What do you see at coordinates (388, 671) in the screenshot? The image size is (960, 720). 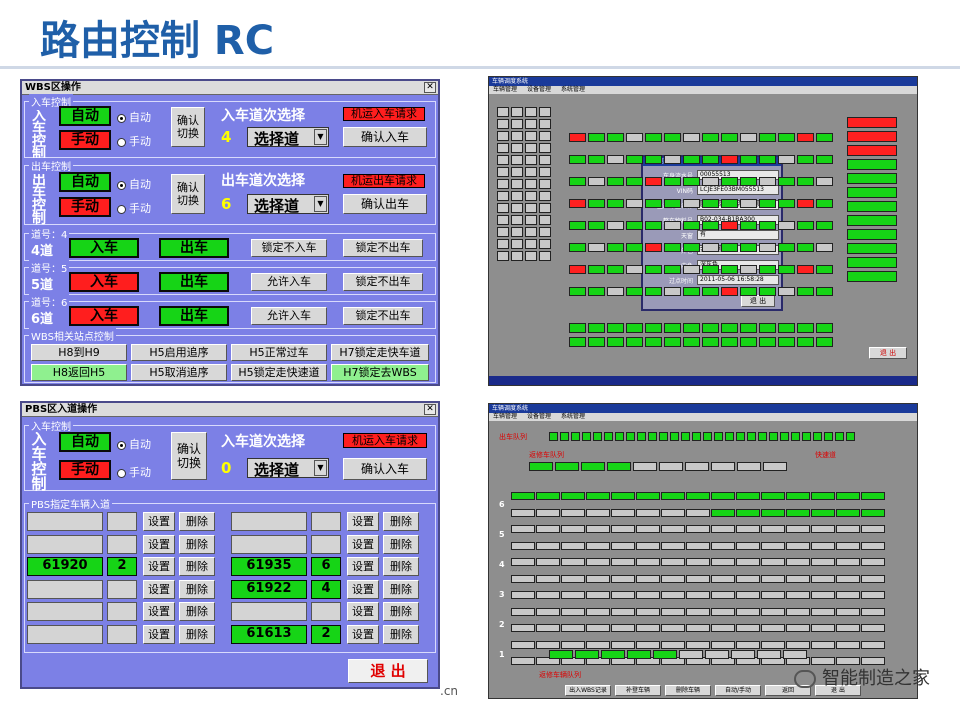 I see `exit-button: 退 出` at bounding box center [388, 671].